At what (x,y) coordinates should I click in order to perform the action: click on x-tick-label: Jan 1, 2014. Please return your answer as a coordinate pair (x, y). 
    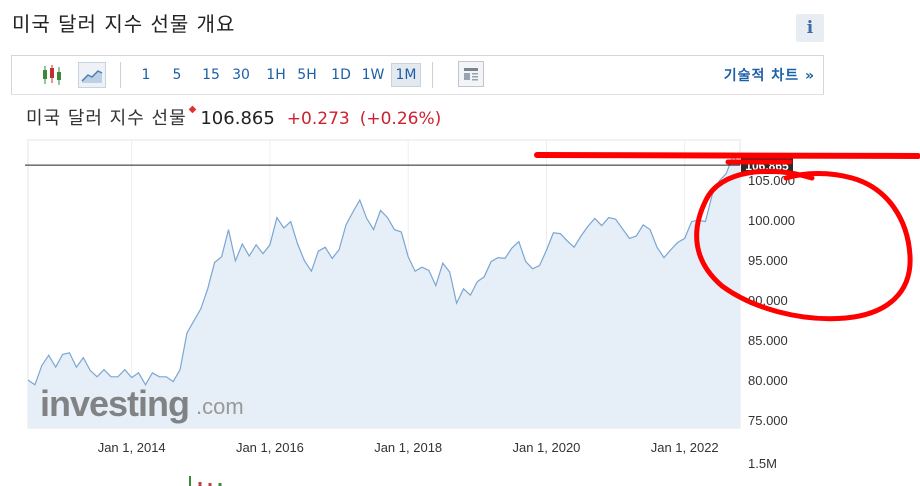
    Looking at the image, I should click on (132, 447).